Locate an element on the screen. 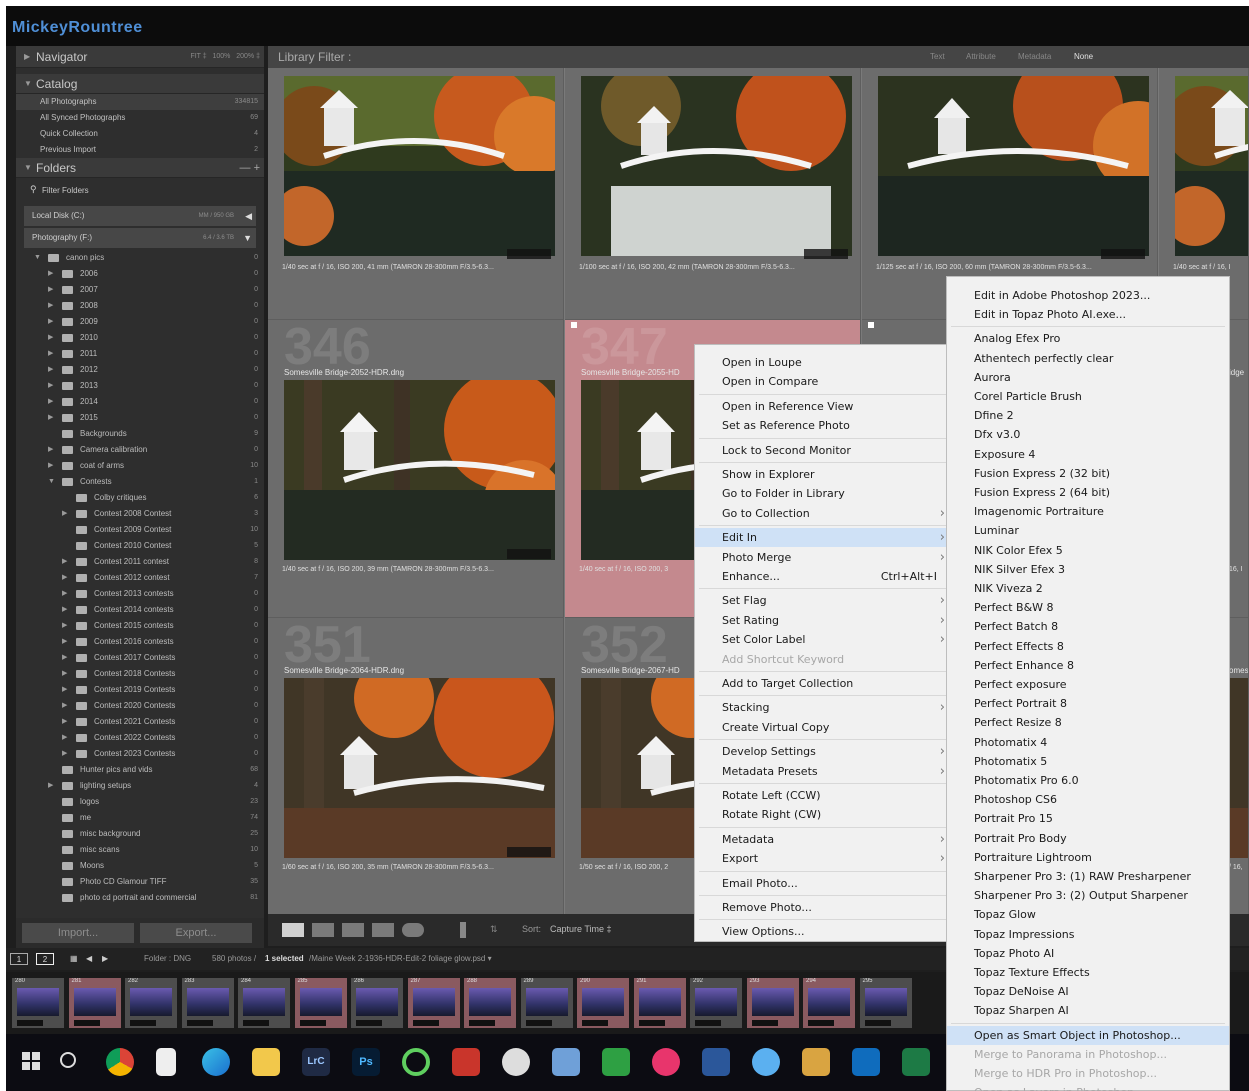 The image size is (1249, 1091). menu-item: Perfect exposure is located at coordinates (1088, 684).